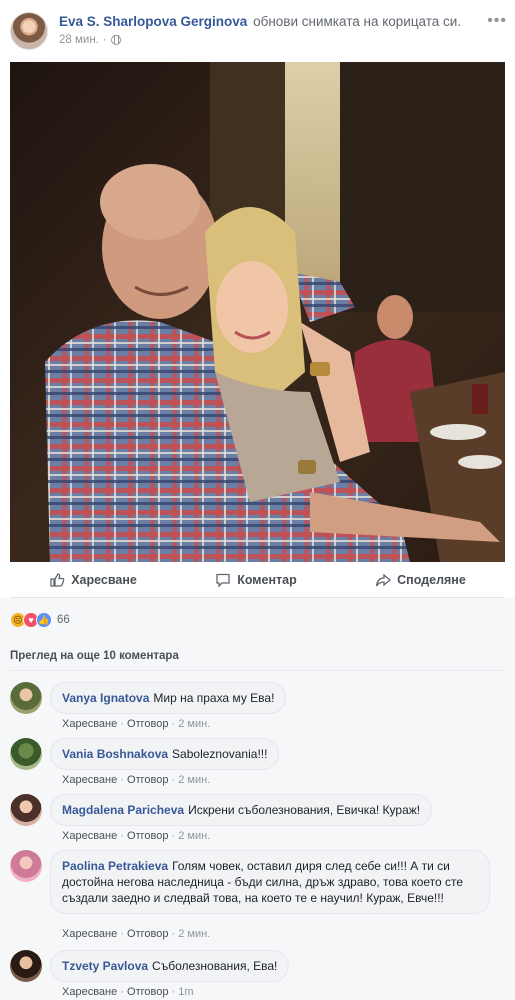 This screenshot has height=1000, width=515. What do you see at coordinates (115, 866) in the screenshot?
I see `comment-author: Paolina Petrakieva` at bounding box center [115, 866].